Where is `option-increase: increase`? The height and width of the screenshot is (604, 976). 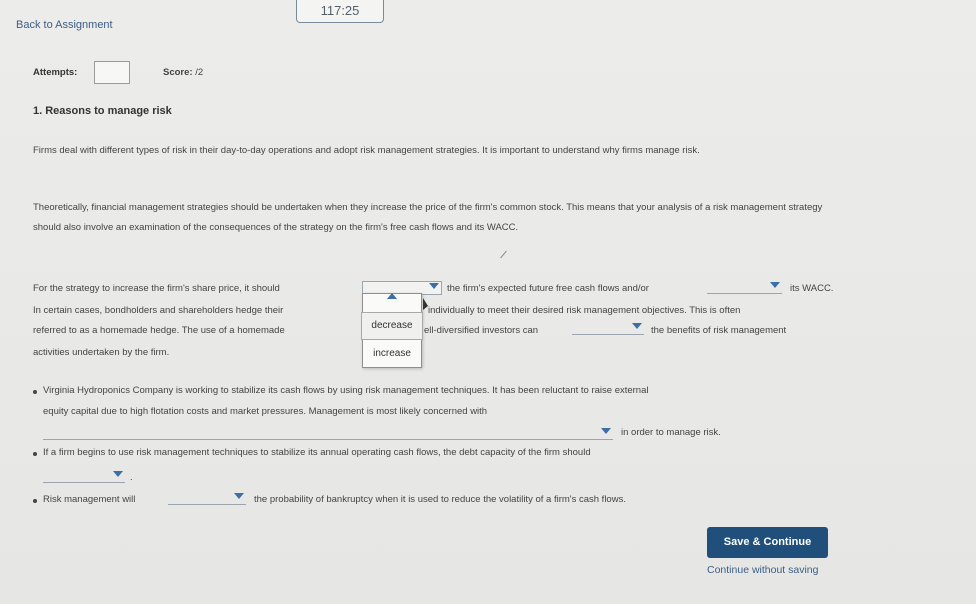
option-increase: increase is located at coordinates (392, 354).